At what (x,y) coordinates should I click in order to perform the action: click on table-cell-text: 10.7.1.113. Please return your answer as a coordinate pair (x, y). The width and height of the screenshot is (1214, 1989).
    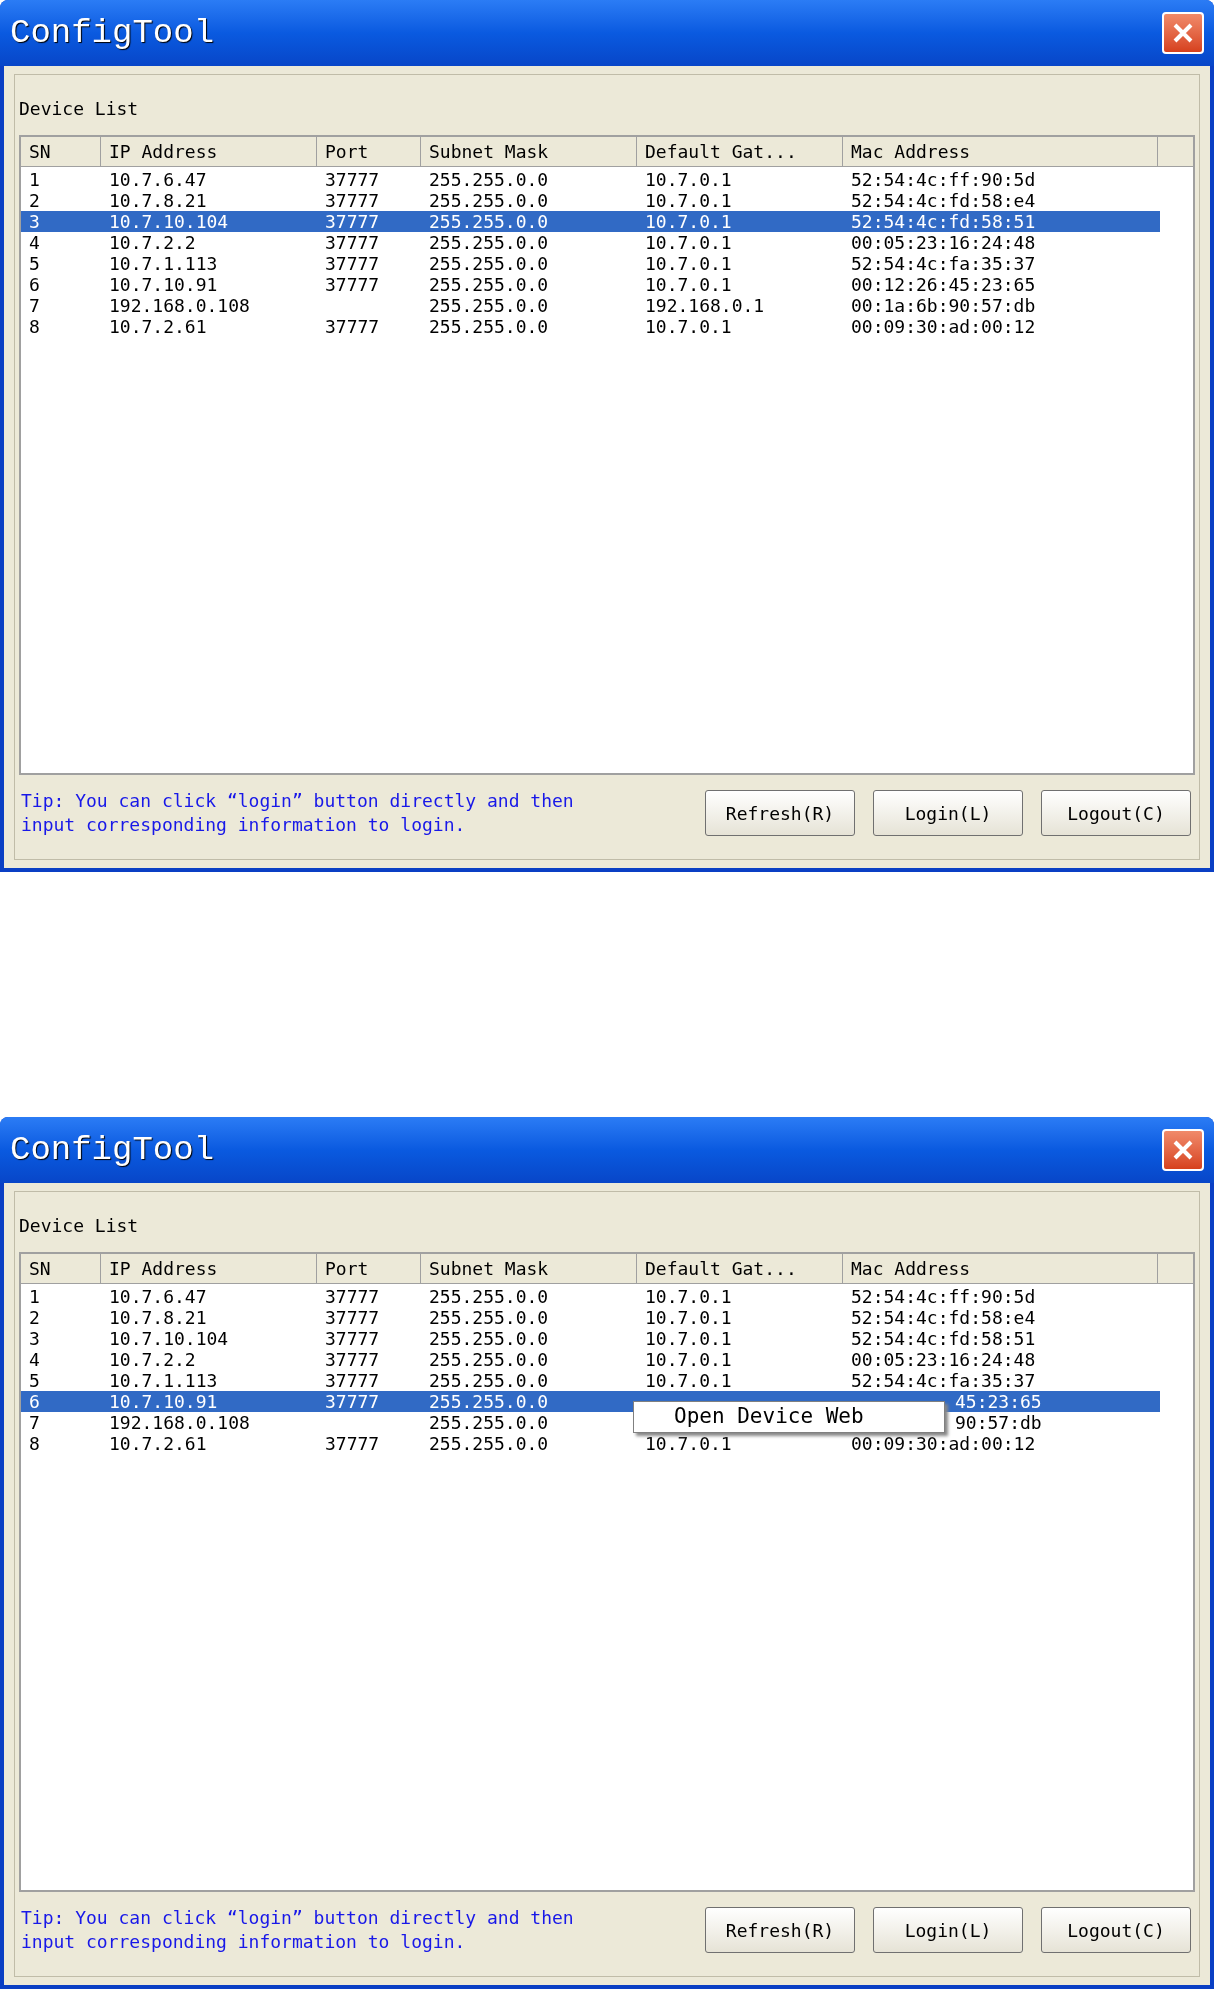
    Looking at the image, I should click on (163, 264).